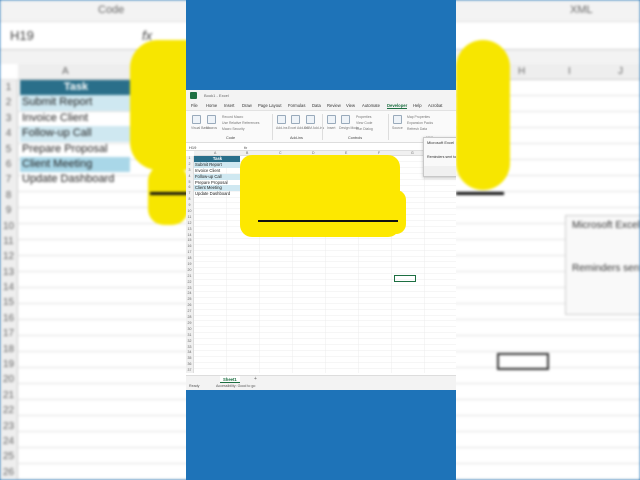  Describe the element at coordinates (371, 105) in the screenshot. I see `menu-automate: Automate` at that location.